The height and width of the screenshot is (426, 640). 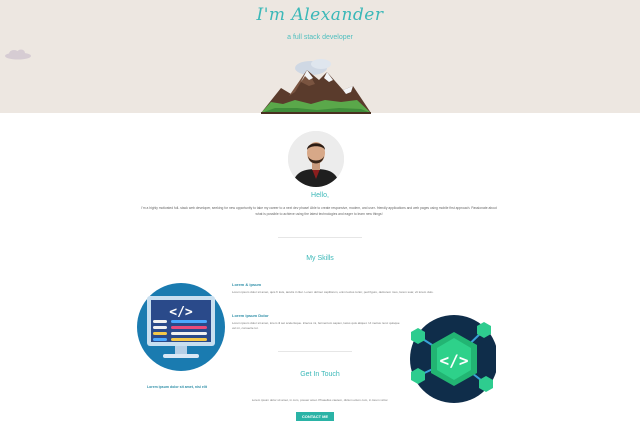 I want to click on code-hexagon-icon: </>, so click(x=453, y=359).